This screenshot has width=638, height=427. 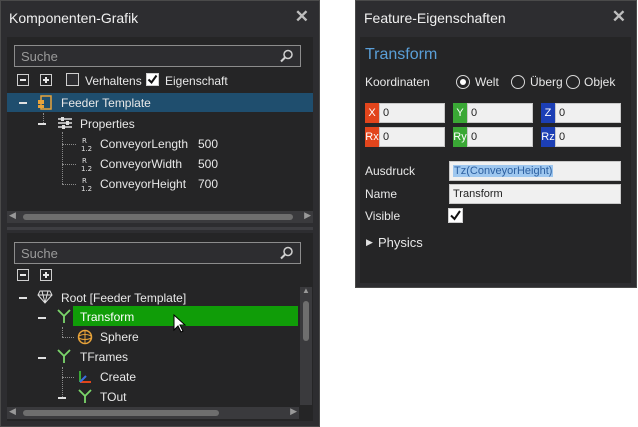 I want to click on properties-icon, so click(x=65, y=123).